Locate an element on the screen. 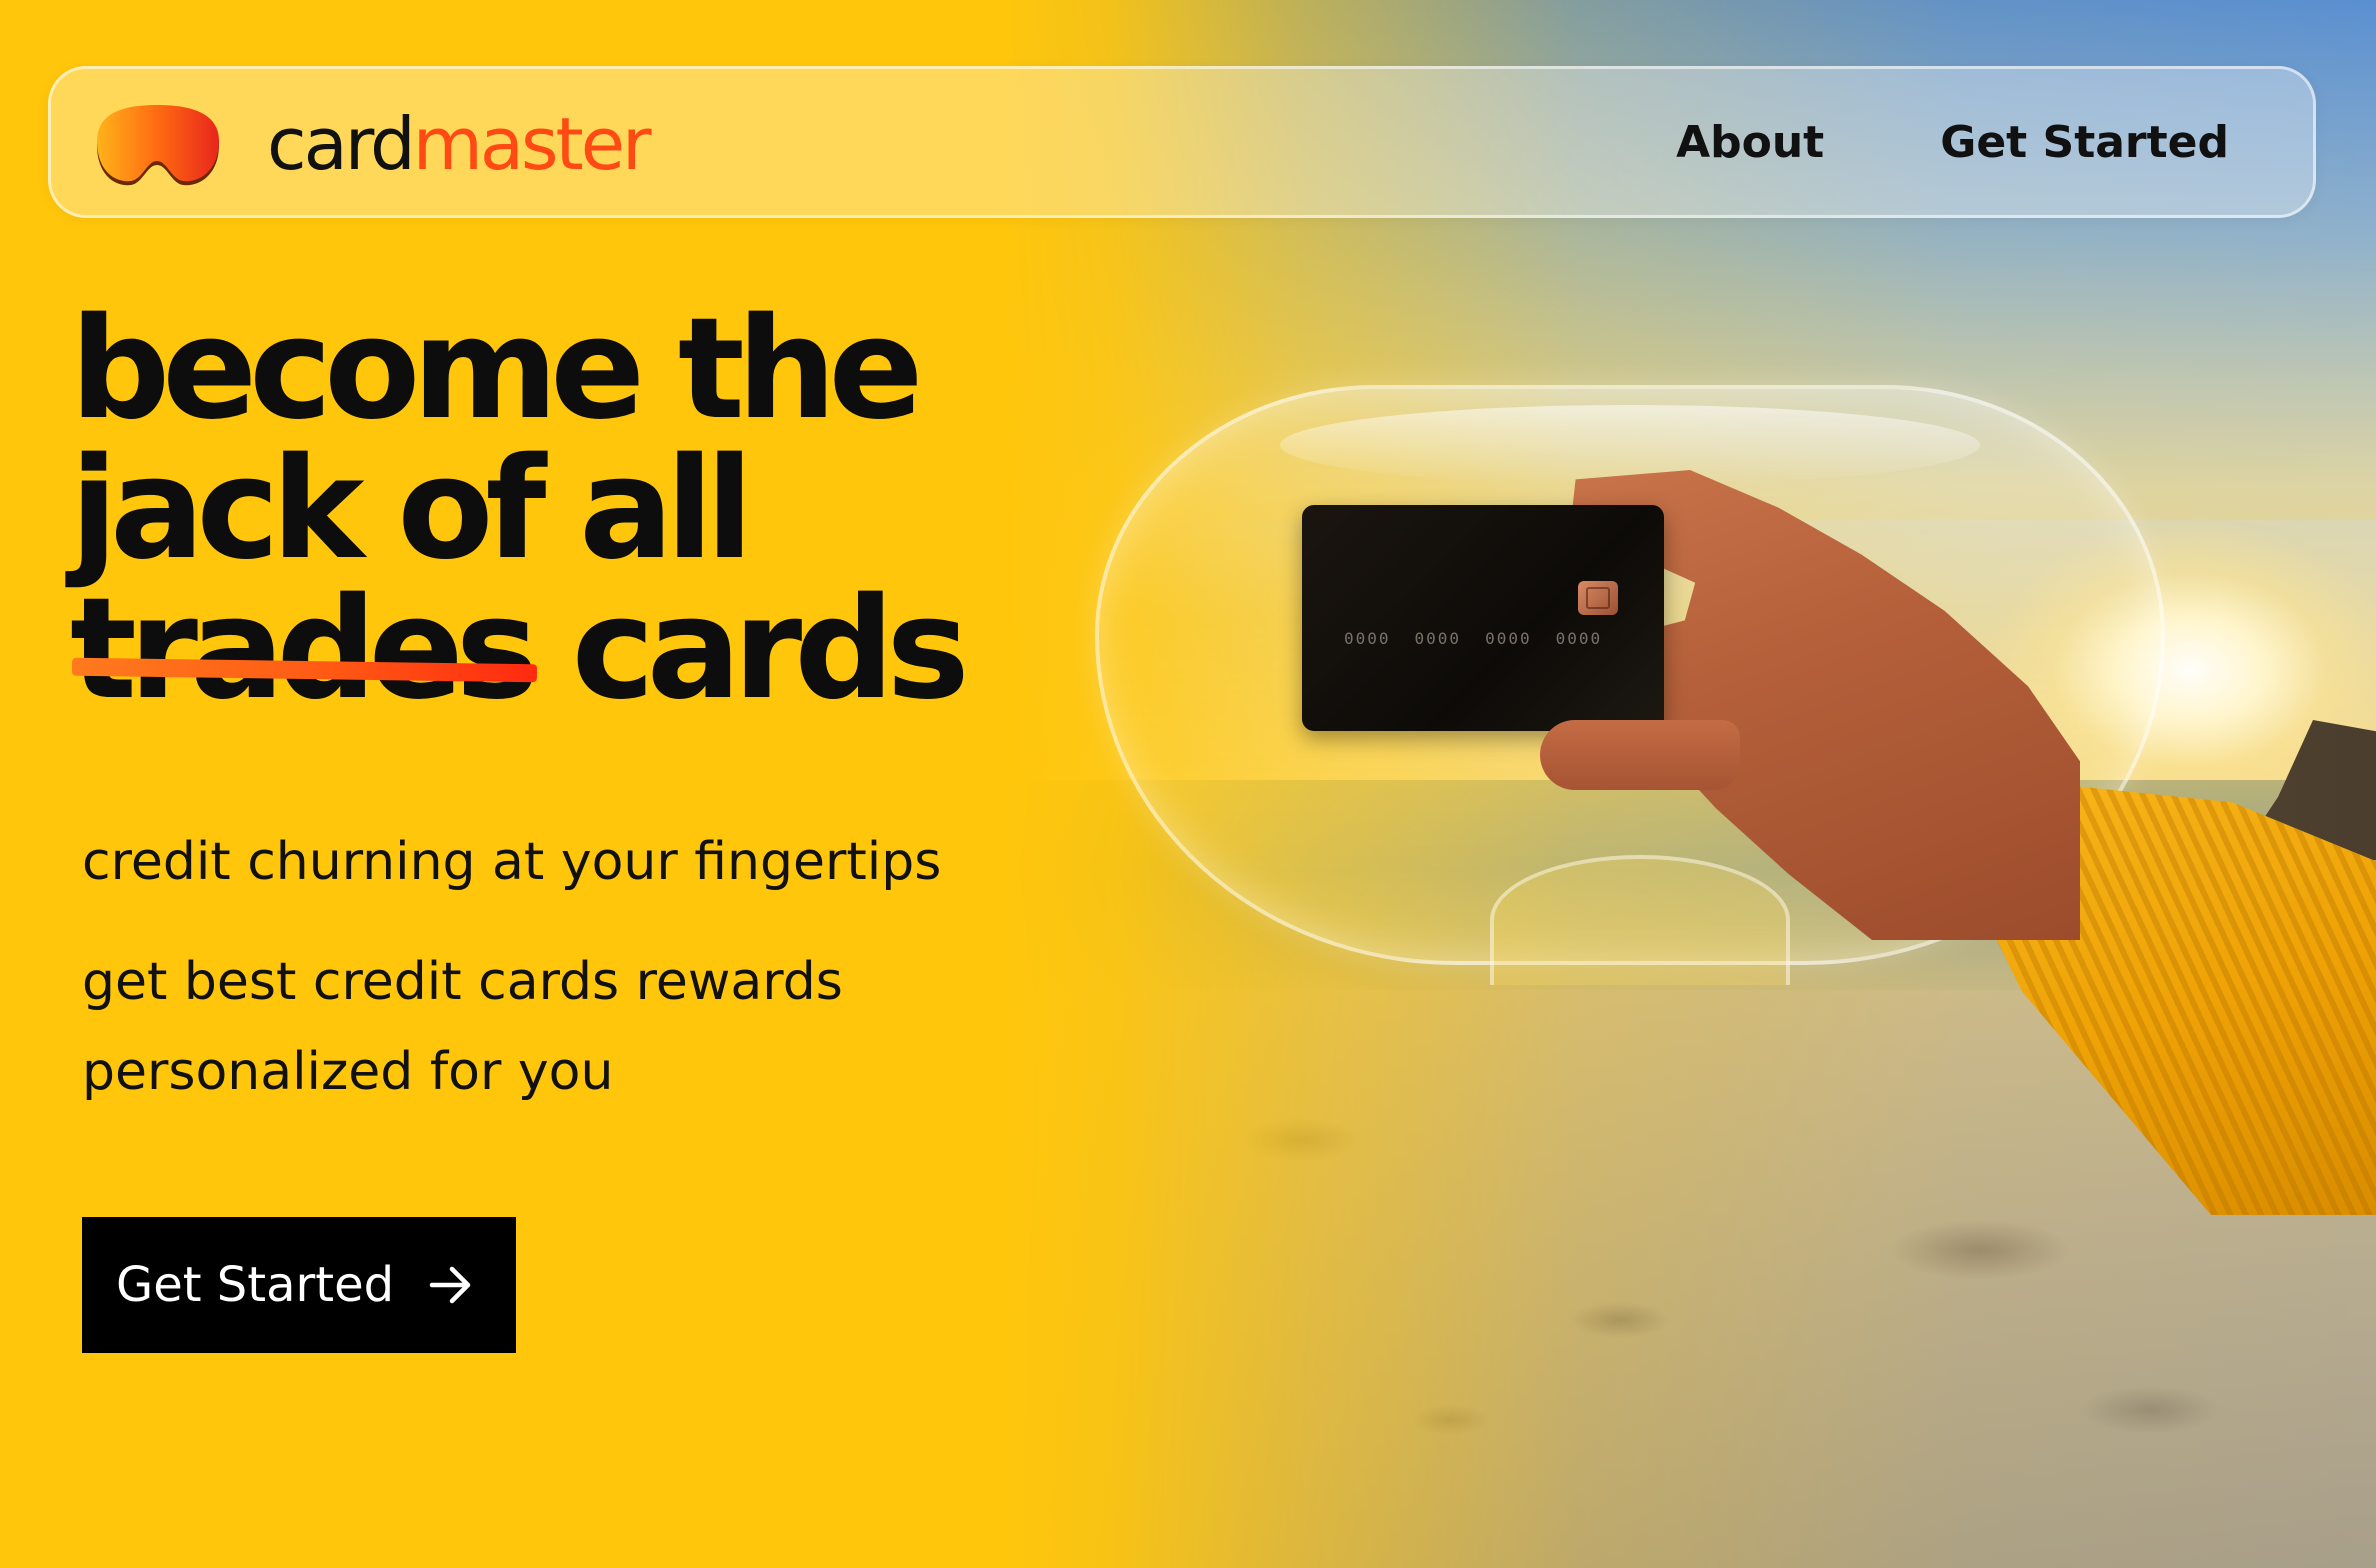 The height and width of the screenshot is (1568, 2376). visor-shine is located at coordinates (1630, 445).